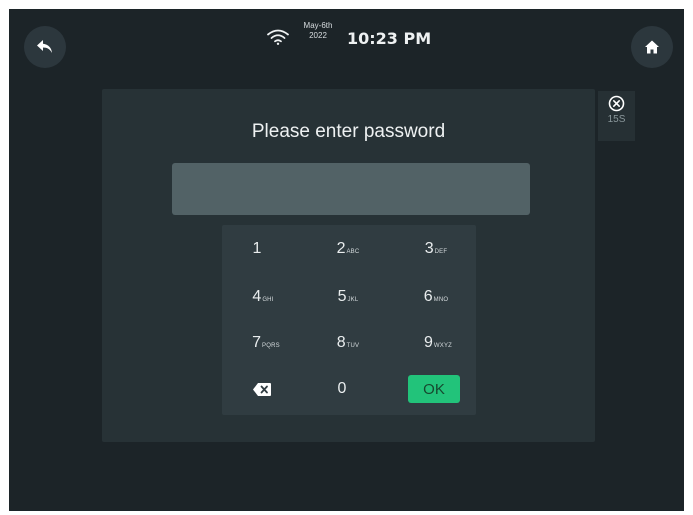 The width and height of the screenshot is (693, 515). Describe the element at coordinates (428, 296) in the screenshot. I see `key-digit: 6` at that location.